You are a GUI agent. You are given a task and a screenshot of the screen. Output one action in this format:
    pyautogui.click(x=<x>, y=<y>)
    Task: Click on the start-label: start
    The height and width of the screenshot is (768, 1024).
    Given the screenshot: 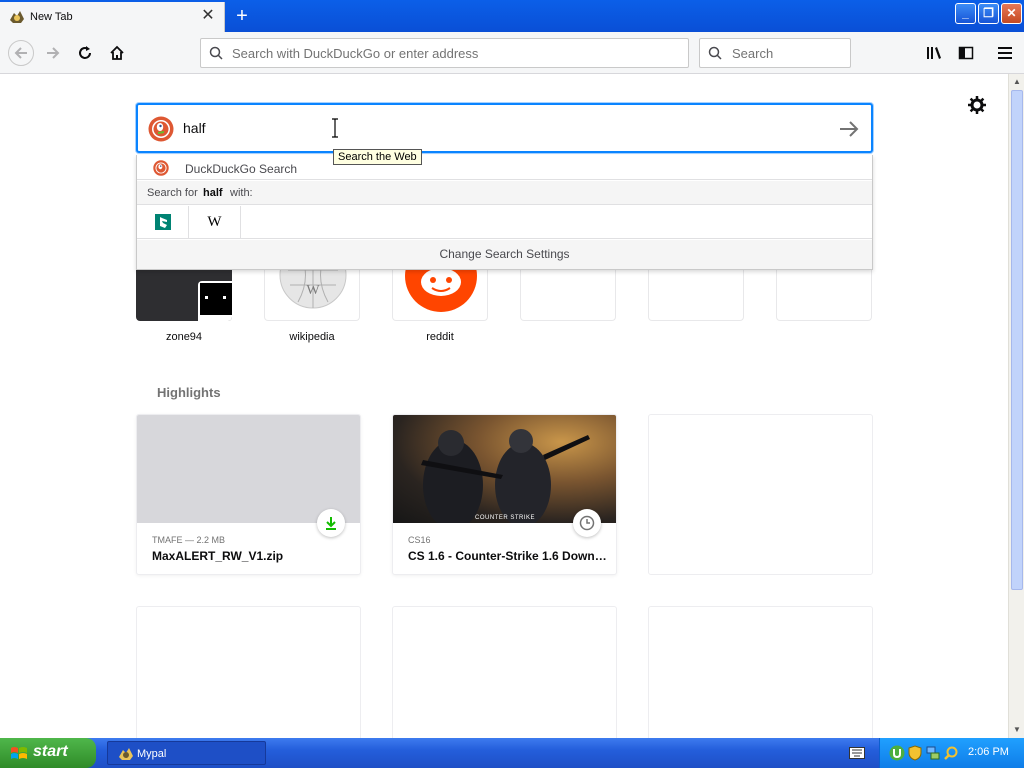 What is the action you would take?
    pyautogui.click(x=50, y=751)
    